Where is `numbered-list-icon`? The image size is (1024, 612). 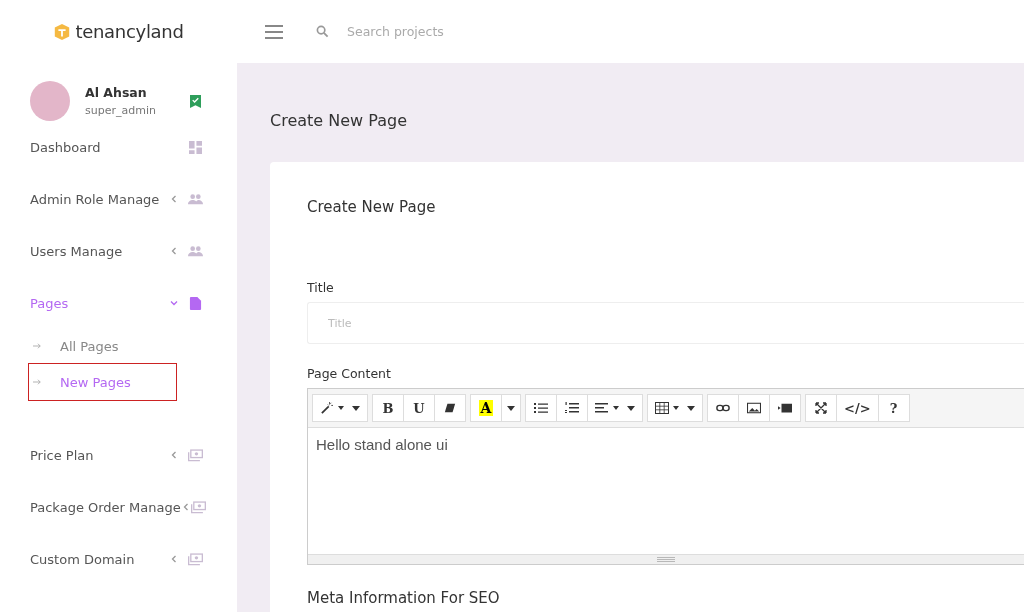 numbered-list-icon is located at coordinates (572, 408).